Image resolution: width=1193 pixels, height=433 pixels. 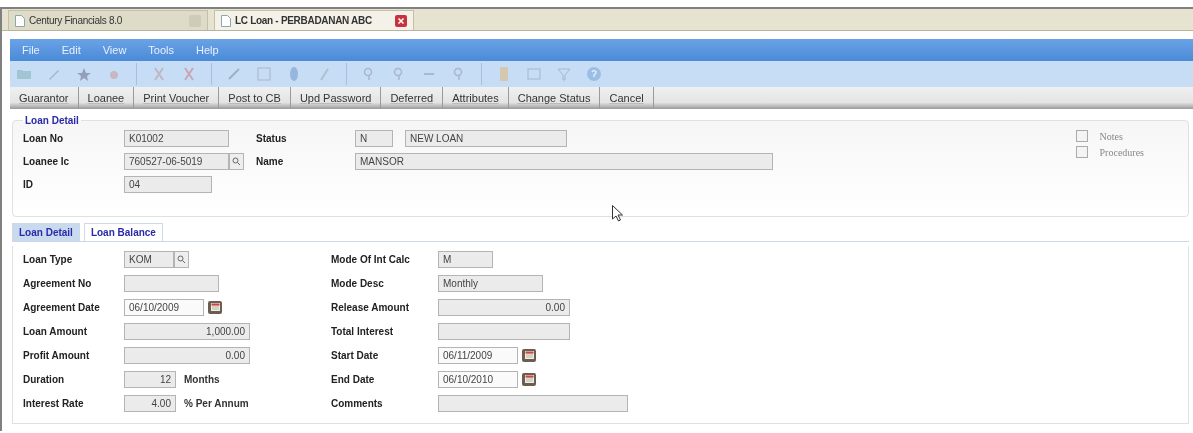 I want to click on field-label: Name, so click(x=270, y=161).